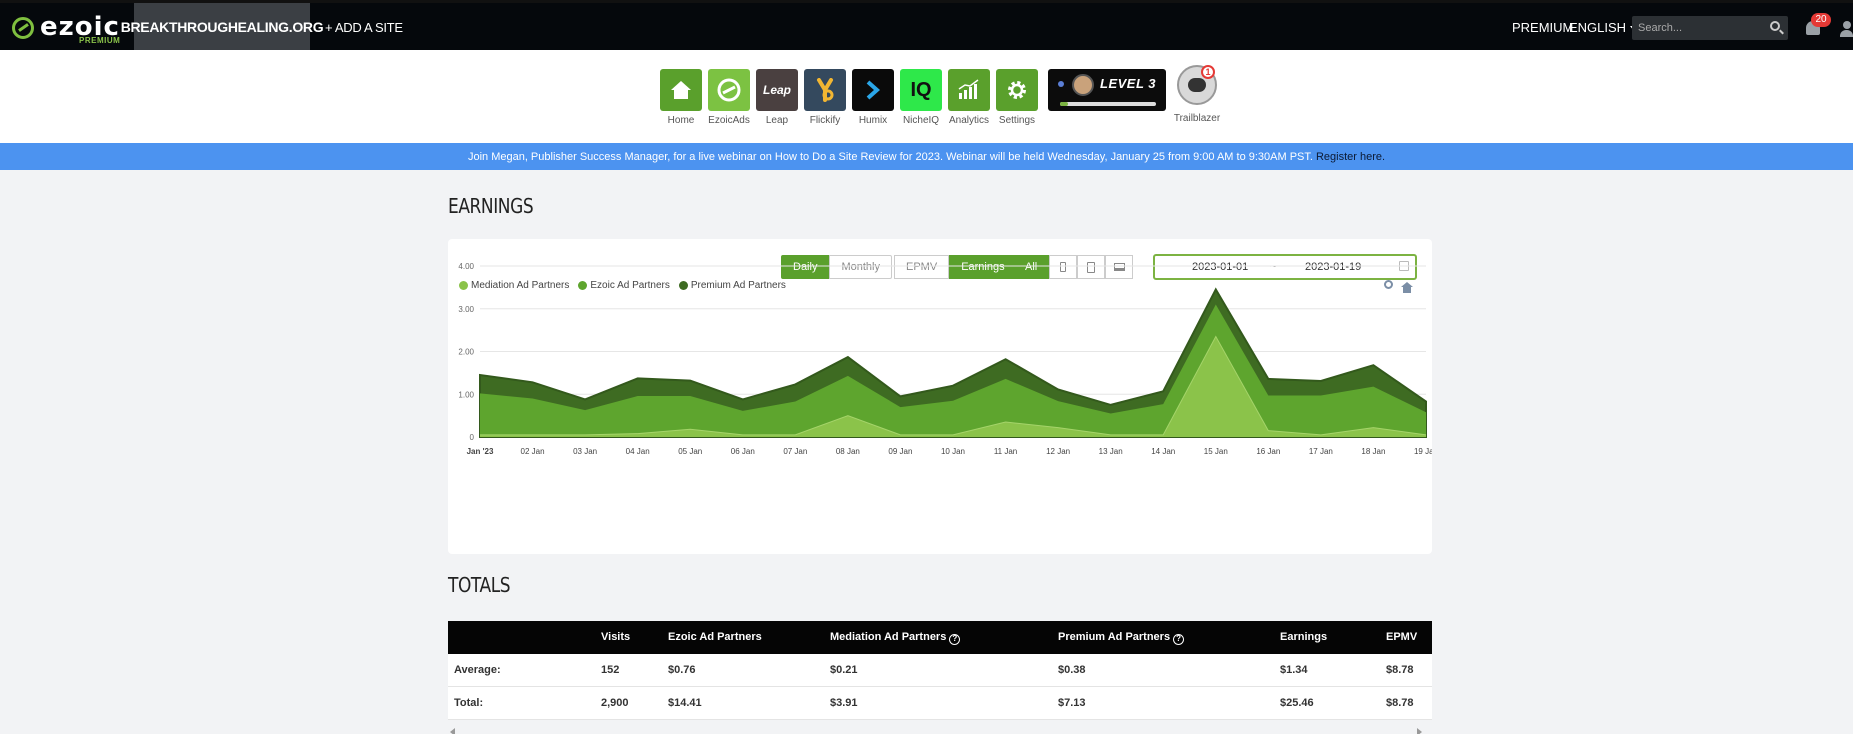  Describe the element at coordinates (100, 40) in the screenshot. I see `logo-premium-label: PREMIUM` at that location.